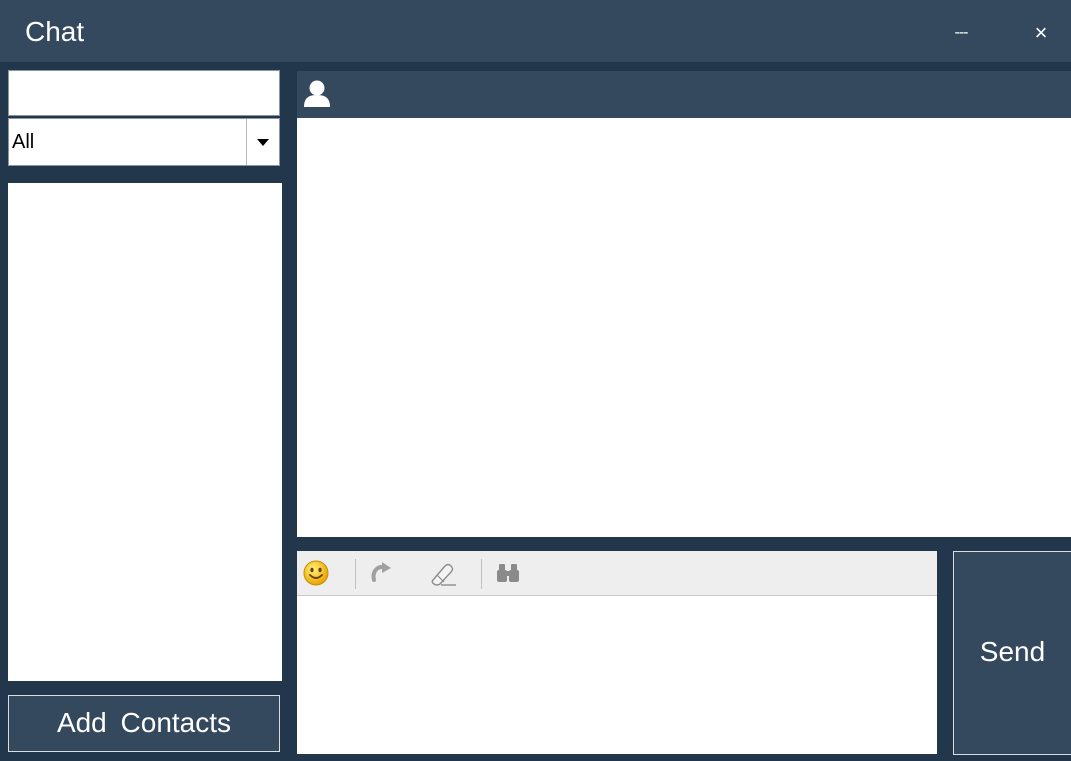  Describe the element at coordinates (144, 142) in the screenshot. I see `contact-filter-dropdown: All` at that location.